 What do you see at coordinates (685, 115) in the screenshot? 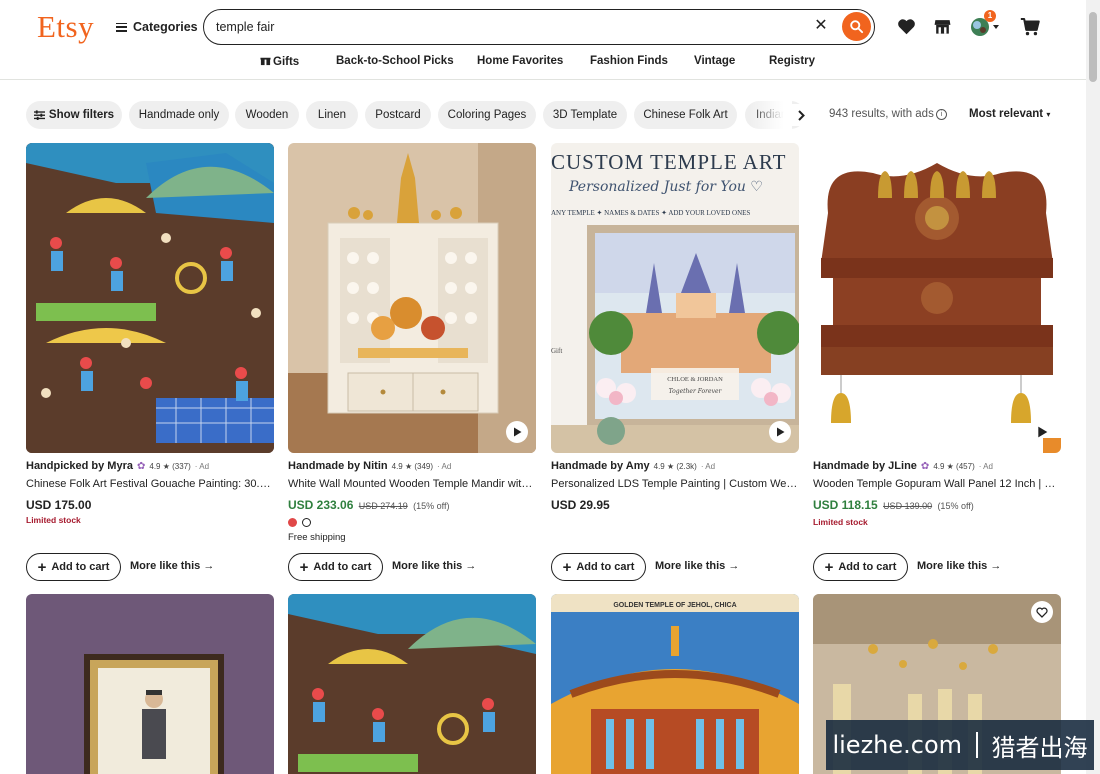
I see `chip-chinese-folk-art: Chinese Folk Art` at bounding box center [685, 115].